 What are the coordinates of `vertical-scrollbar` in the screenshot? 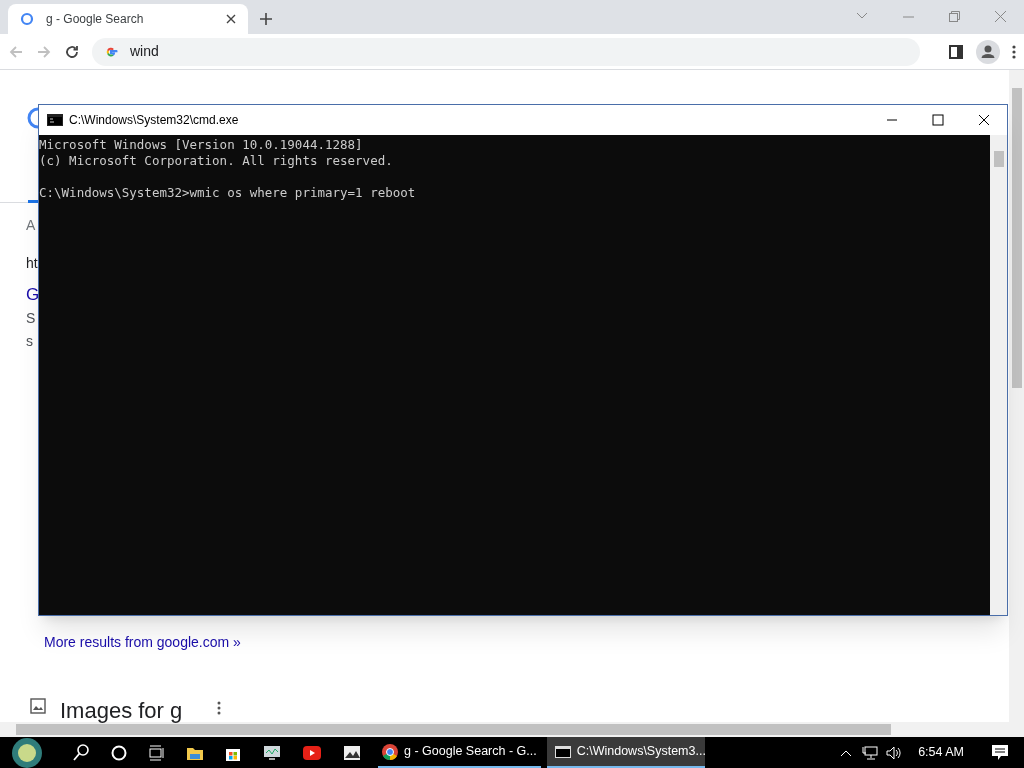 It's located at (1016, 396).